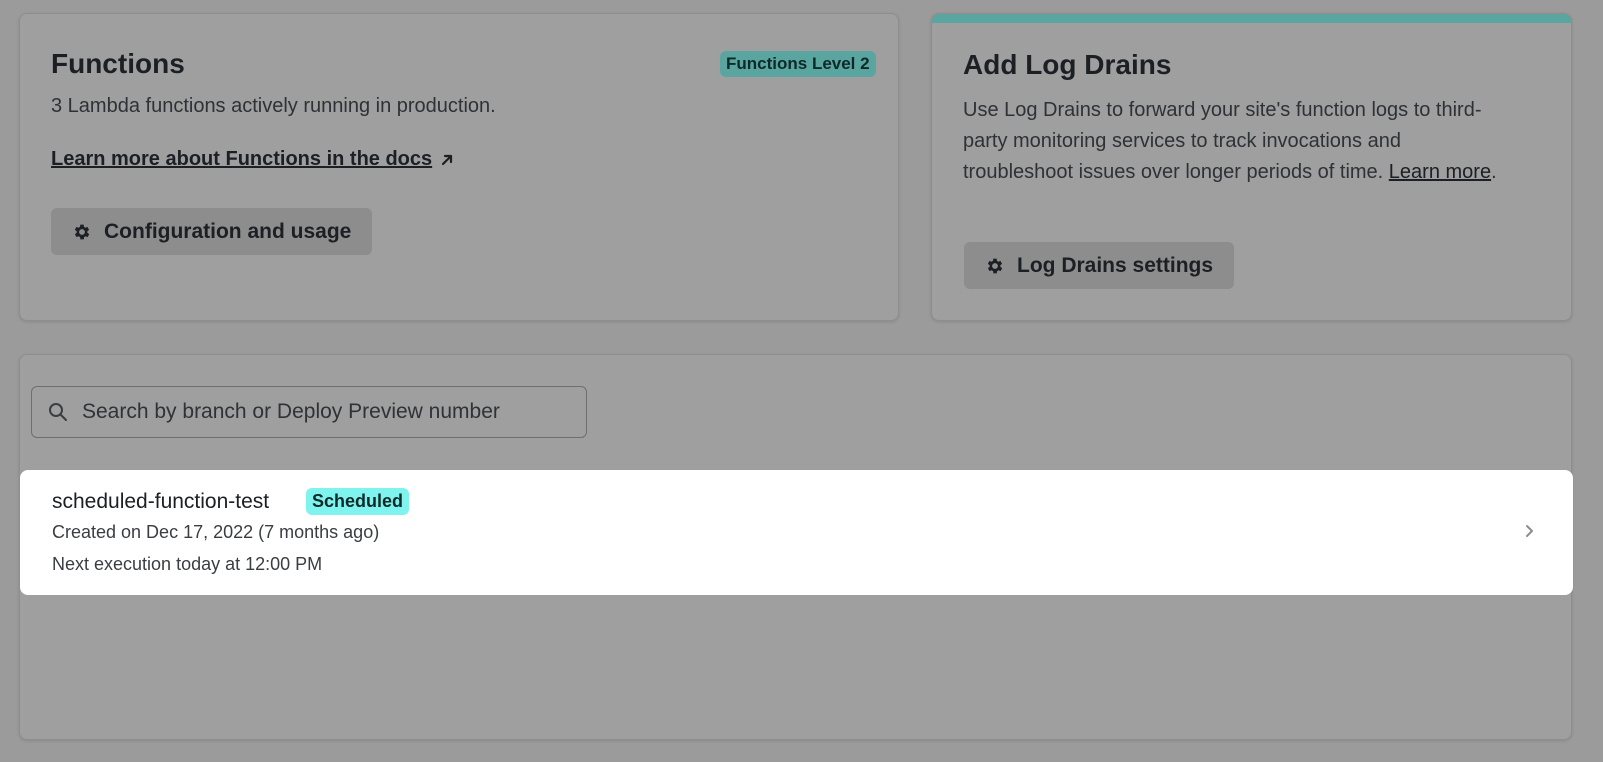 This screenshot has width=1603, height=762. I want to click on functions-docs-link: Learn more about Functions in the docs, so click(252, 159).